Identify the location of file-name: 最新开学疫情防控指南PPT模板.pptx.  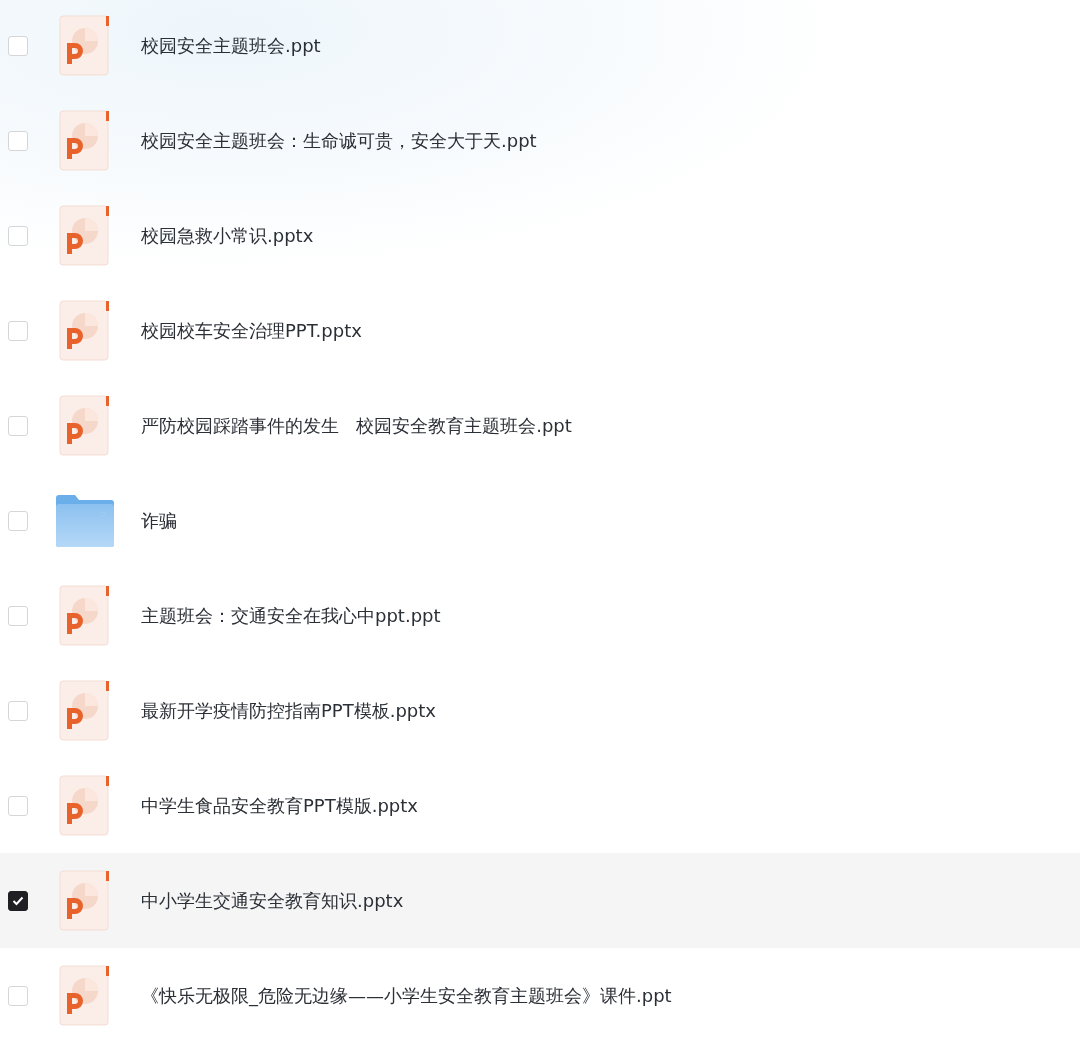
(288, 710).